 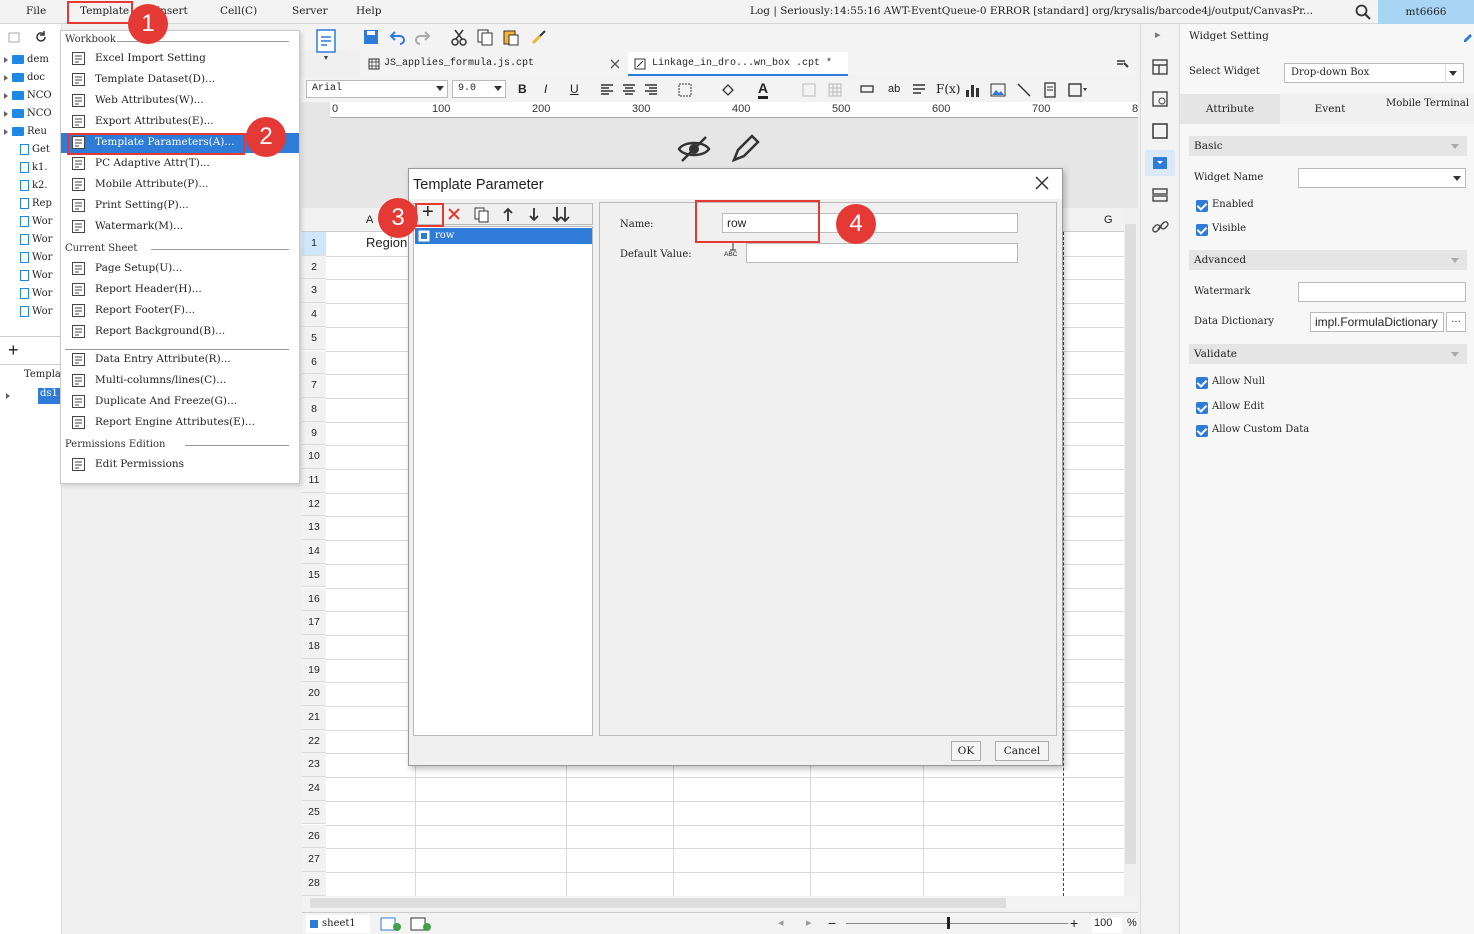 What do you see at coordinates (314, 552) in the screenshot?
I see `row-header: 14` at bounding box center [314, 552].